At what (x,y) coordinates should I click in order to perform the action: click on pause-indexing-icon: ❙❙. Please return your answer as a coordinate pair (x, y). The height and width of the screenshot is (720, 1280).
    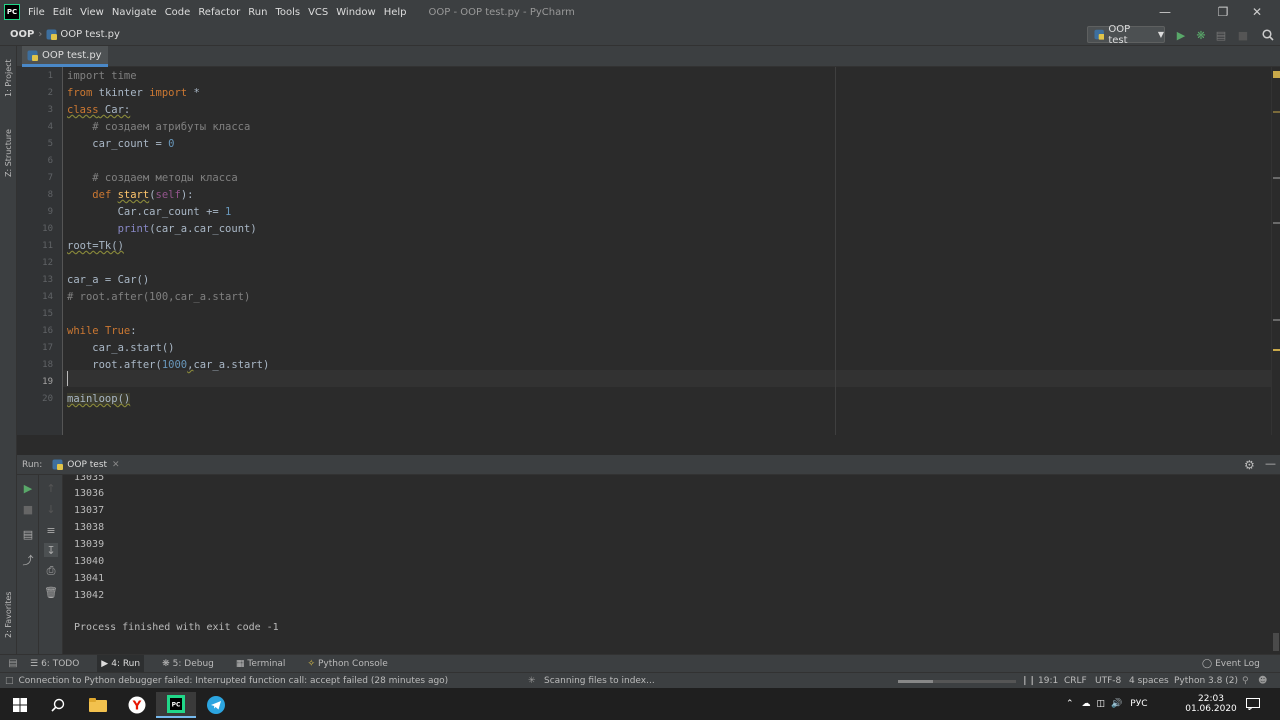
    Looking at the image, I should click on (1028, 681).